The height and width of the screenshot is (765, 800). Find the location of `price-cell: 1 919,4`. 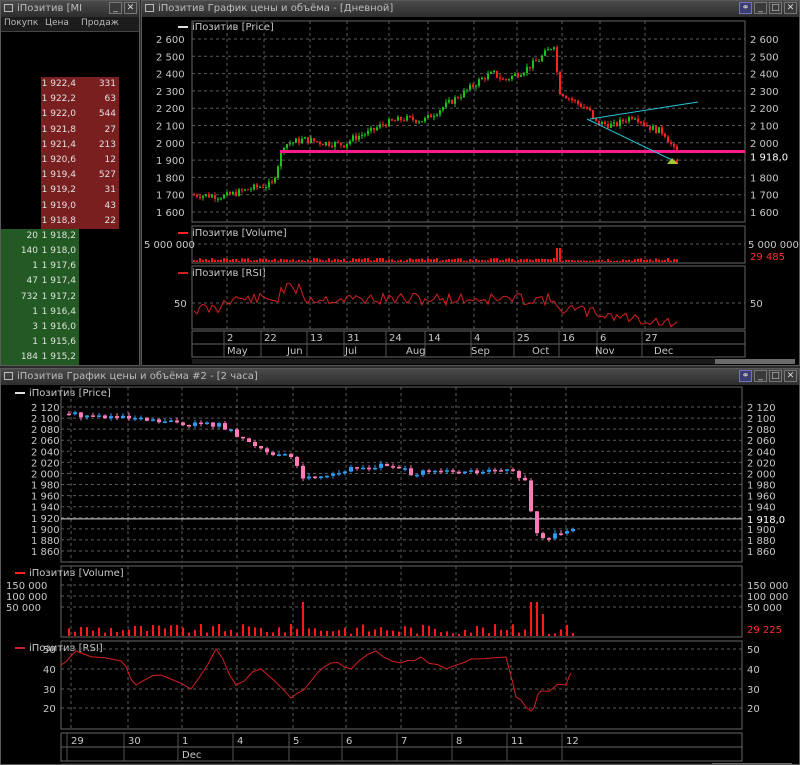

price-cell: 1 919,4 is located at coordinates (60, 176).